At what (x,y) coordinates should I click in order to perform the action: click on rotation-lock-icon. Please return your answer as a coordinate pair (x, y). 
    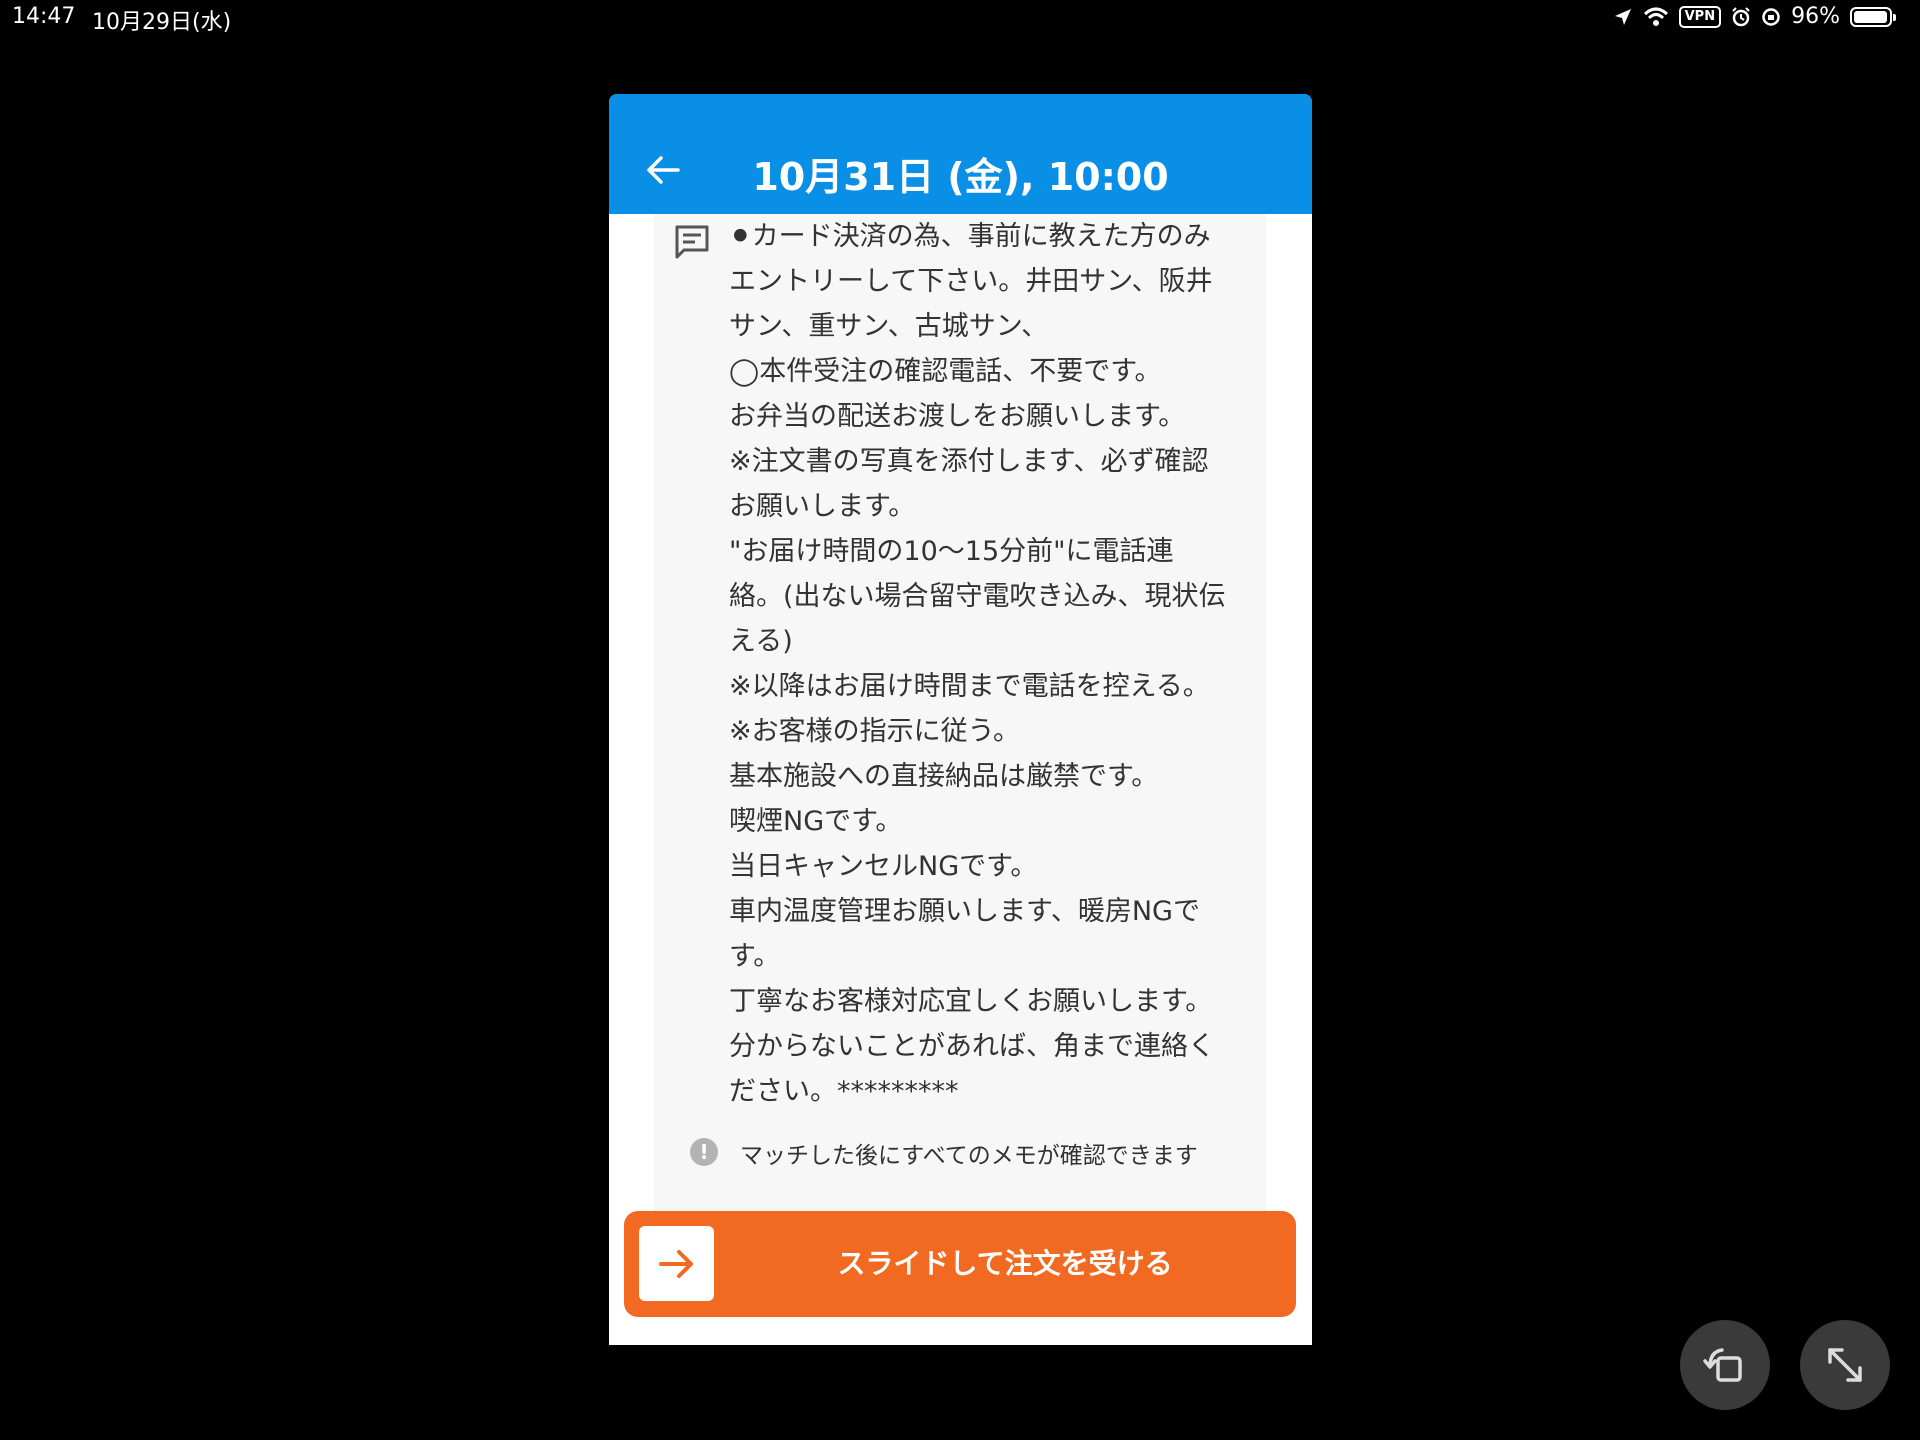
    Looking at the image, I should click on (1771, 16).